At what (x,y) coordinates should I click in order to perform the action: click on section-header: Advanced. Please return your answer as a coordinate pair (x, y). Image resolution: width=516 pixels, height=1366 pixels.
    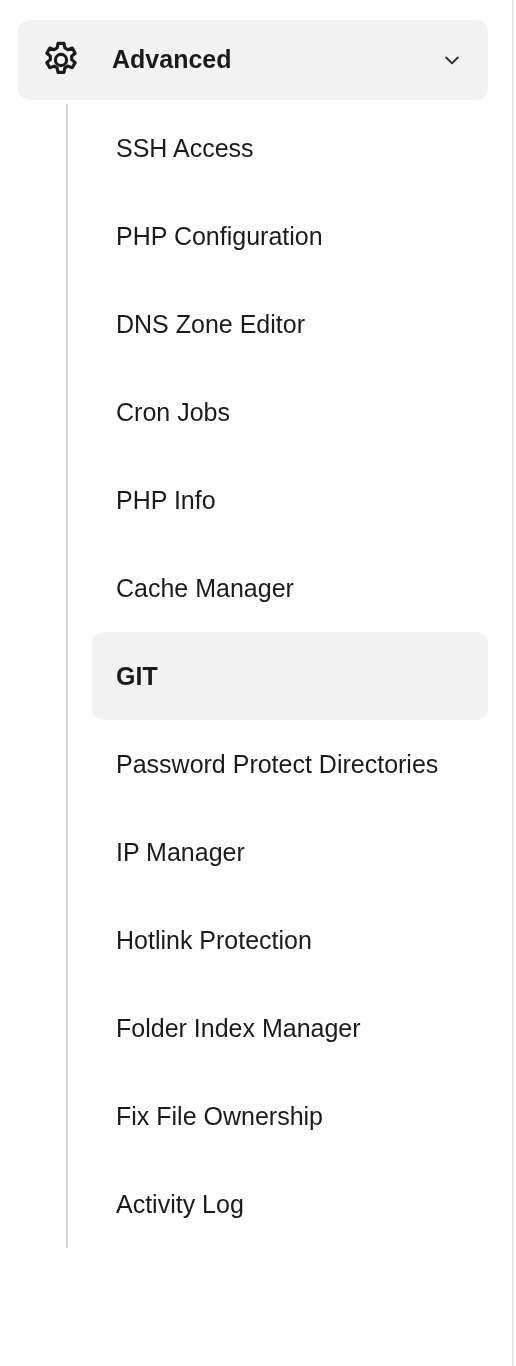
    Looking at the image, I should click on (253, 60).